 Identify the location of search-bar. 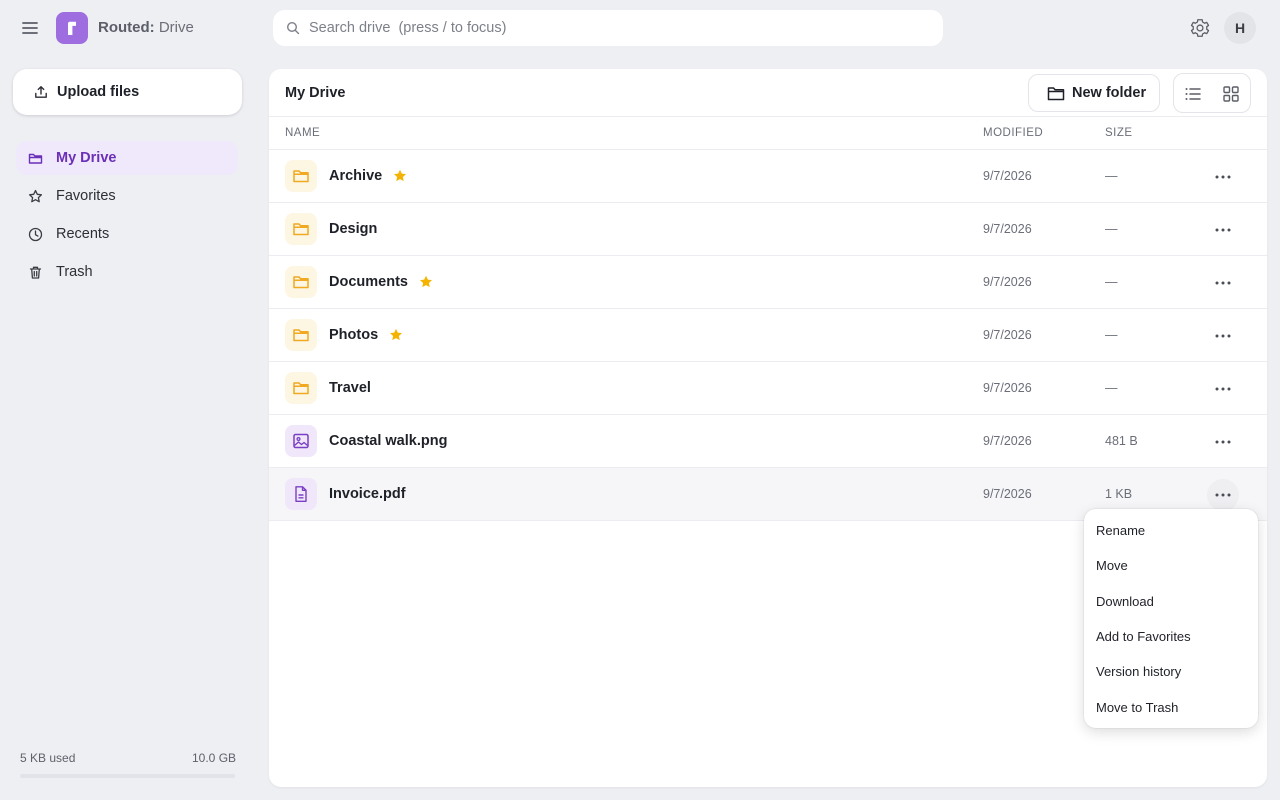
(608, 28).